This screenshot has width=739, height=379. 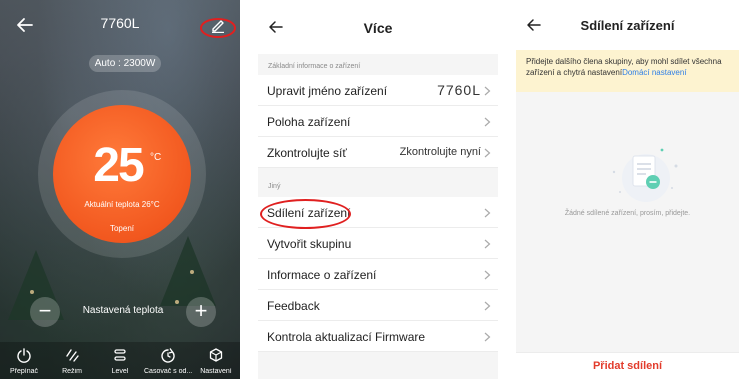 What do you see at coordinates (307, 153) in the screenshot?
I see `row-label: Zkontrolujte síť` at bounding box center [307, 153].